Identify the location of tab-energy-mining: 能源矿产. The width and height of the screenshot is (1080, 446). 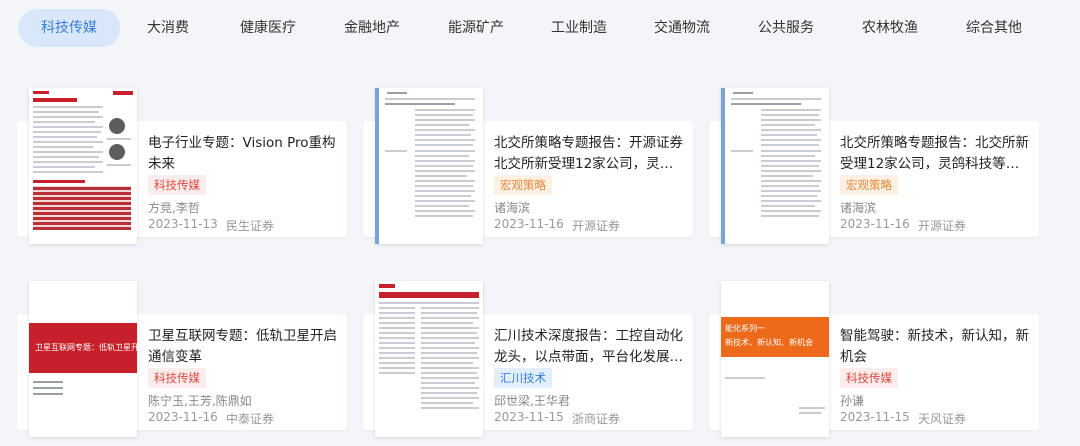
(476, 28).